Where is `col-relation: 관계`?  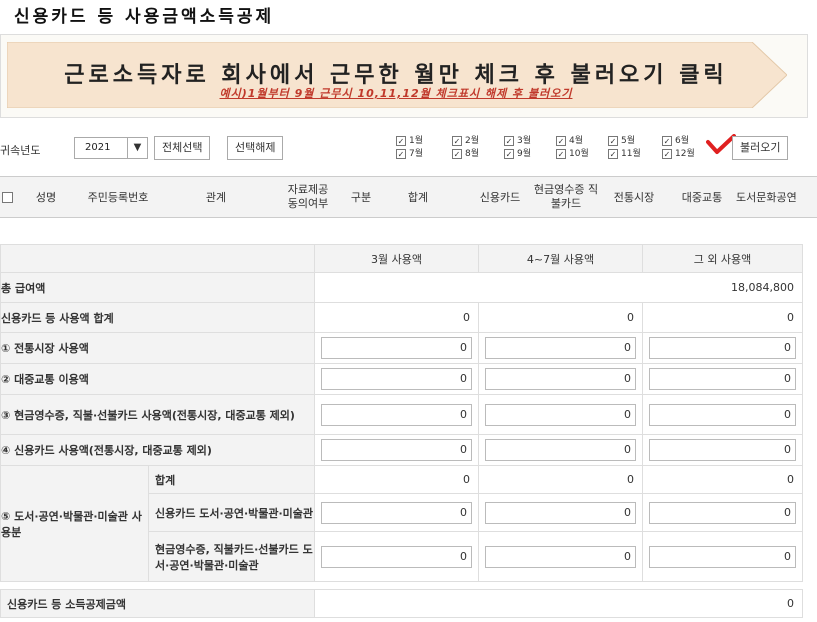 col-relation: 관계 is located at coordinates (216, 197).